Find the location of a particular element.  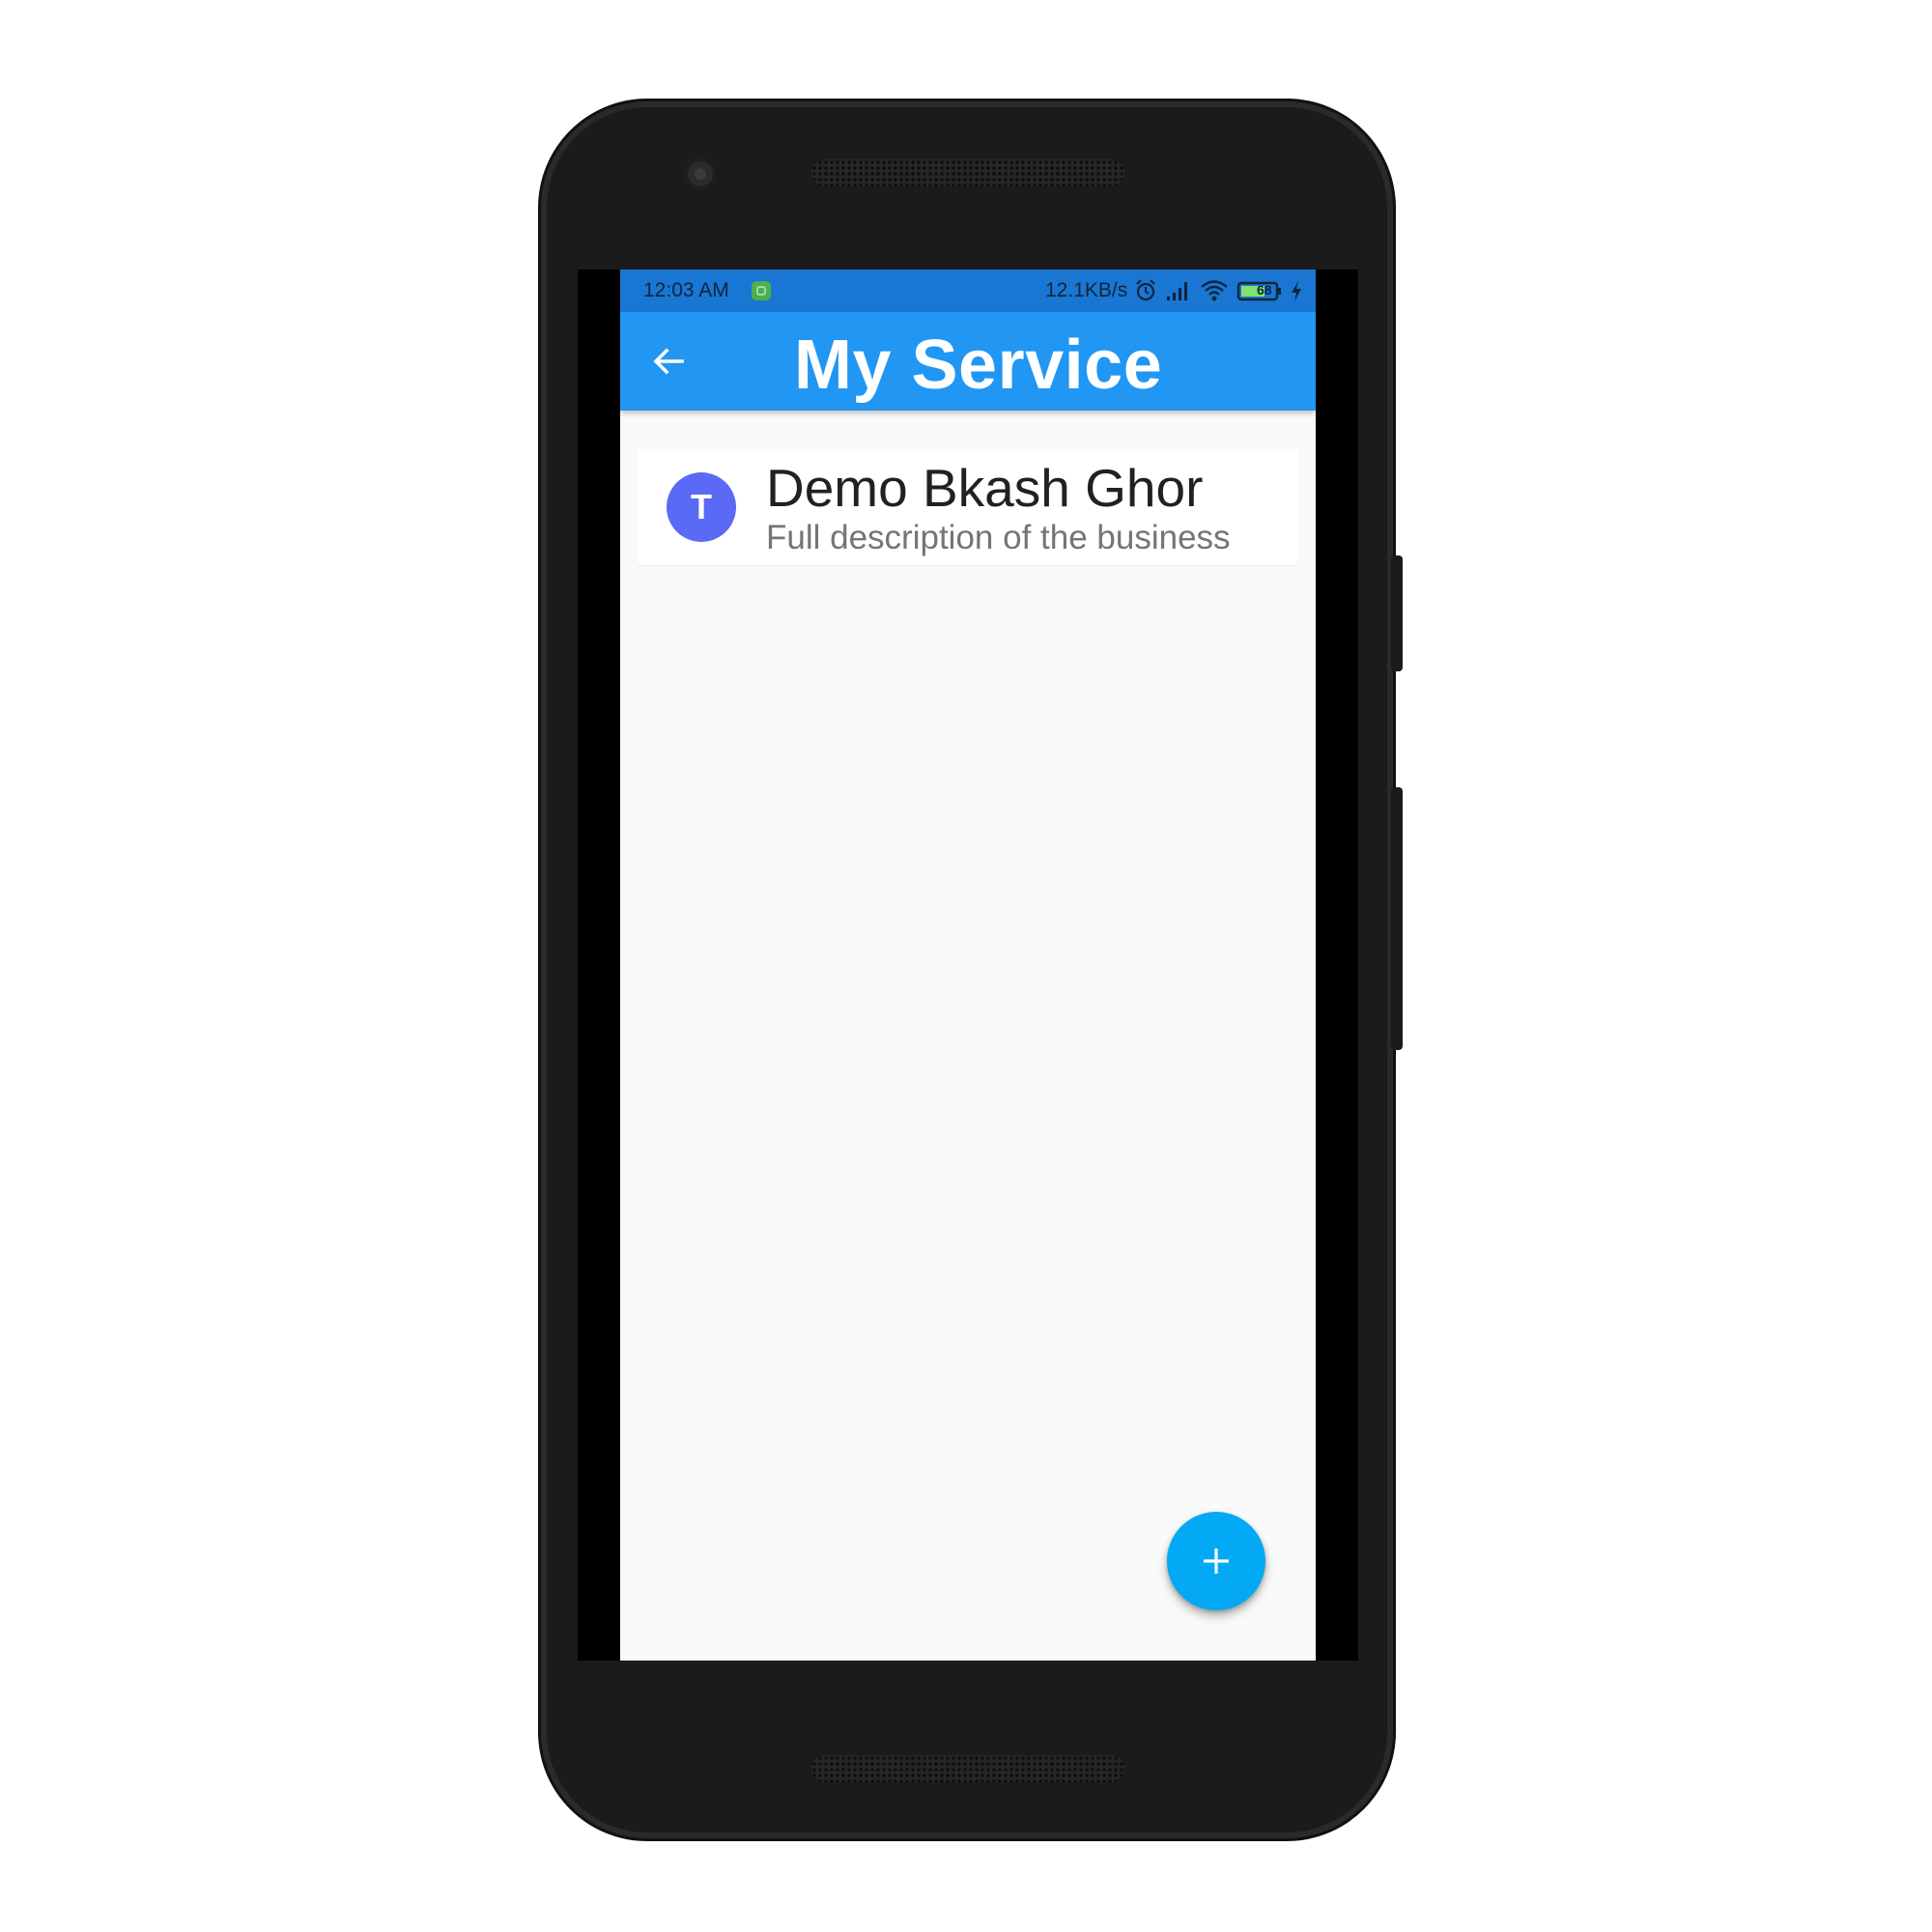

front-camera is located at coordinates (700, 173).